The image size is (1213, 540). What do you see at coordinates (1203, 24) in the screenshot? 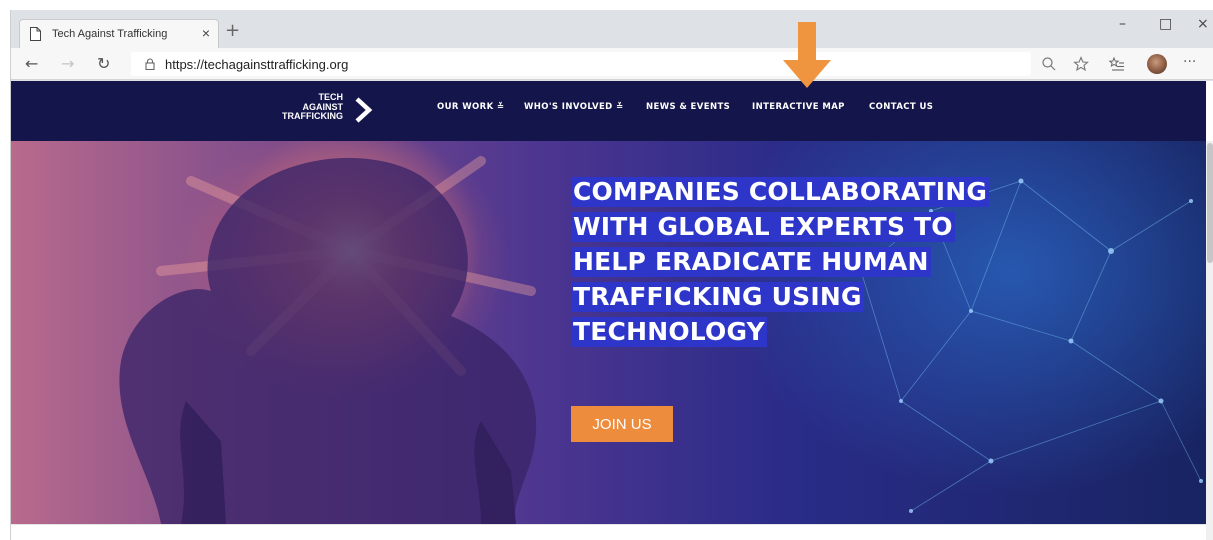
I see `close-window-button: ×` at bounding box center [1203, 24].